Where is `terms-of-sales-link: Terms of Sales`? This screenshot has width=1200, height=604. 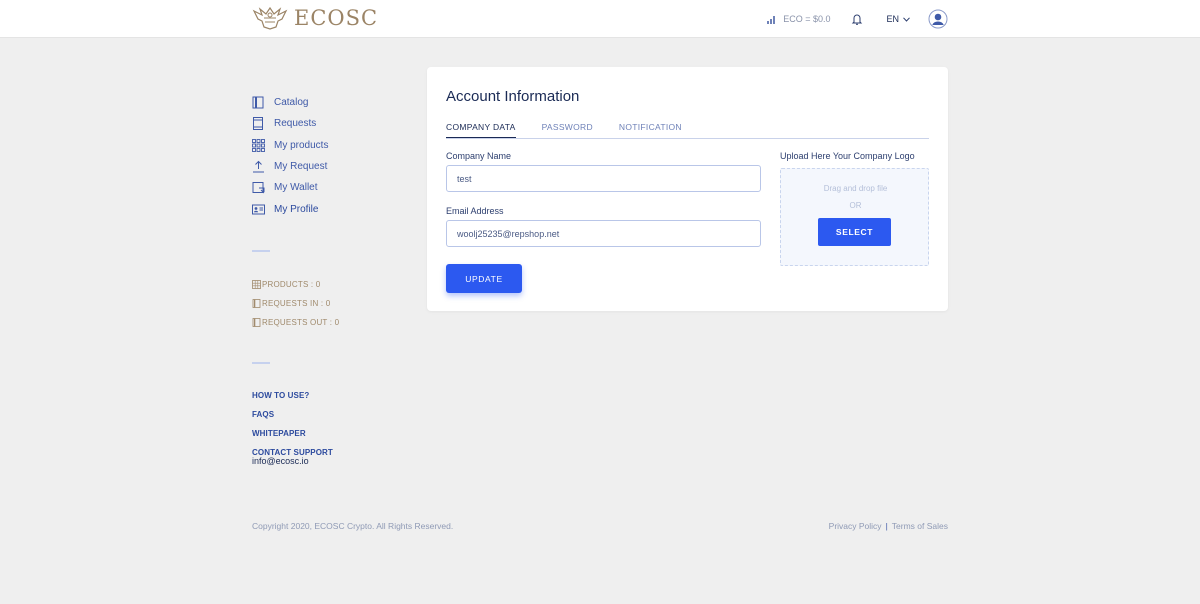
terms-of-sales-link: Terms of Sales is located at coordinates (920, 526).